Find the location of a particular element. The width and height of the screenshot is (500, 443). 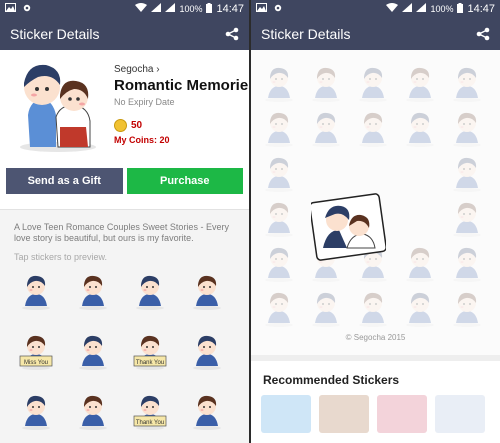

recommended-stickers-section: Recommended Stickers is located at coordinates (375, 399).